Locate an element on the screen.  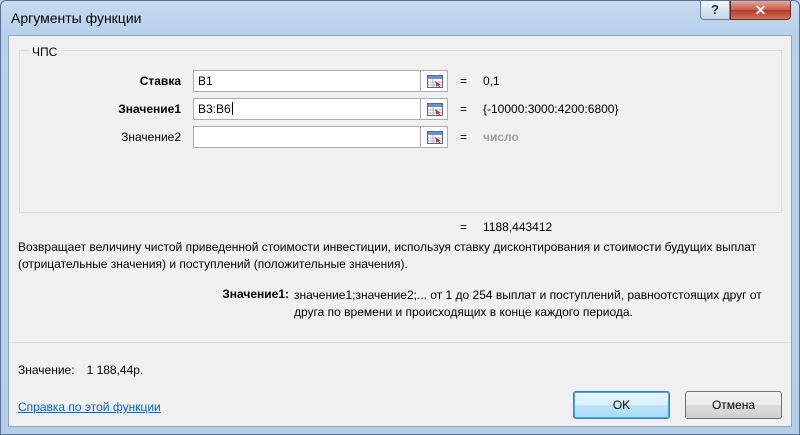
formula-result: 1188,443412 is located at coordinates (518, 227).